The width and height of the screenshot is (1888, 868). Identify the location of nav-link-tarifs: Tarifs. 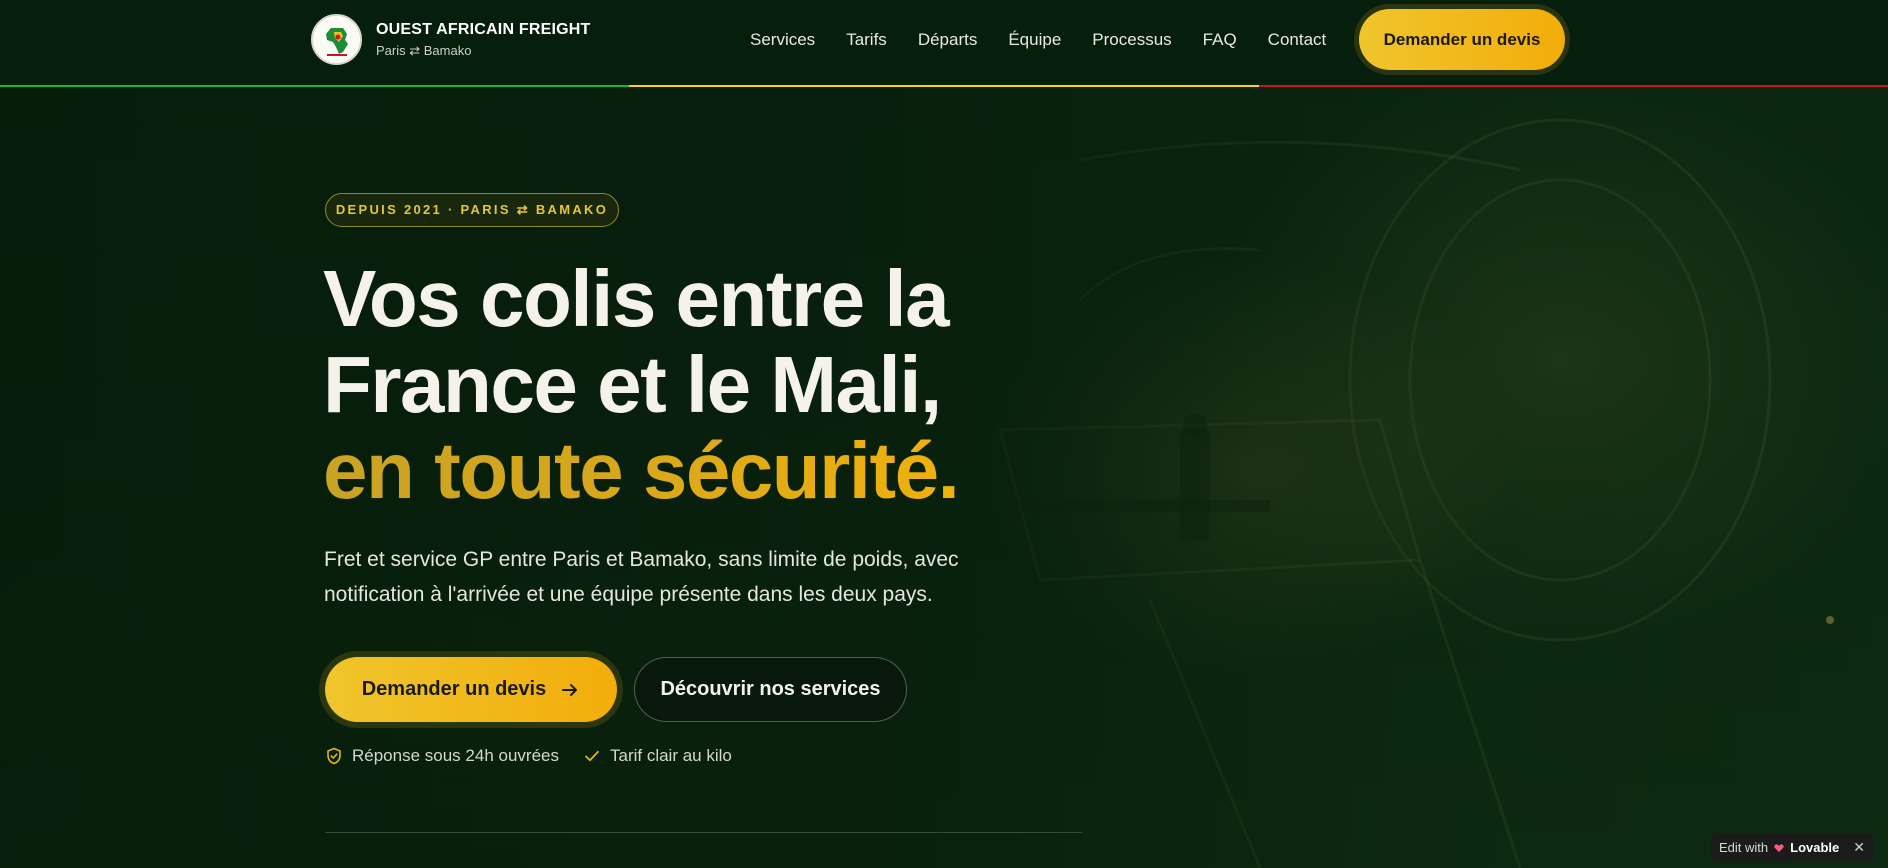
(866, 40).